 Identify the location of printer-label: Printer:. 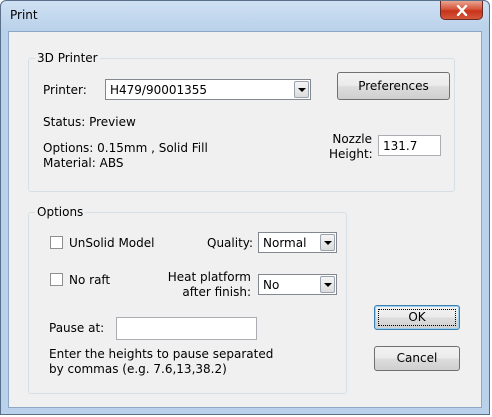
(65, 90).